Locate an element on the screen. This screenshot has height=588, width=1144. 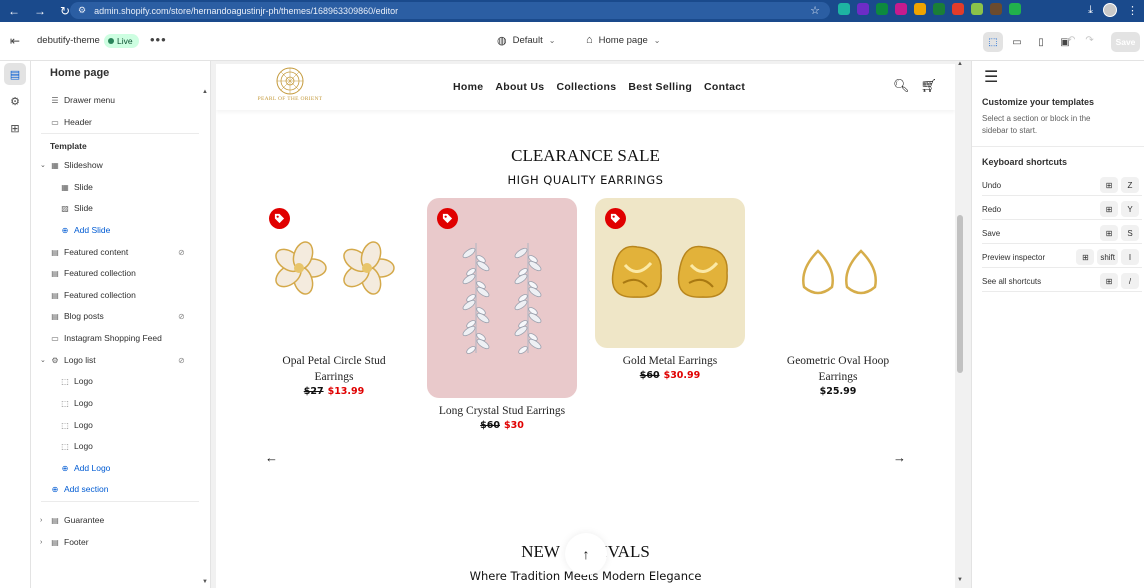
undo-icon: ↶ is located at coordinates (1071, 40).